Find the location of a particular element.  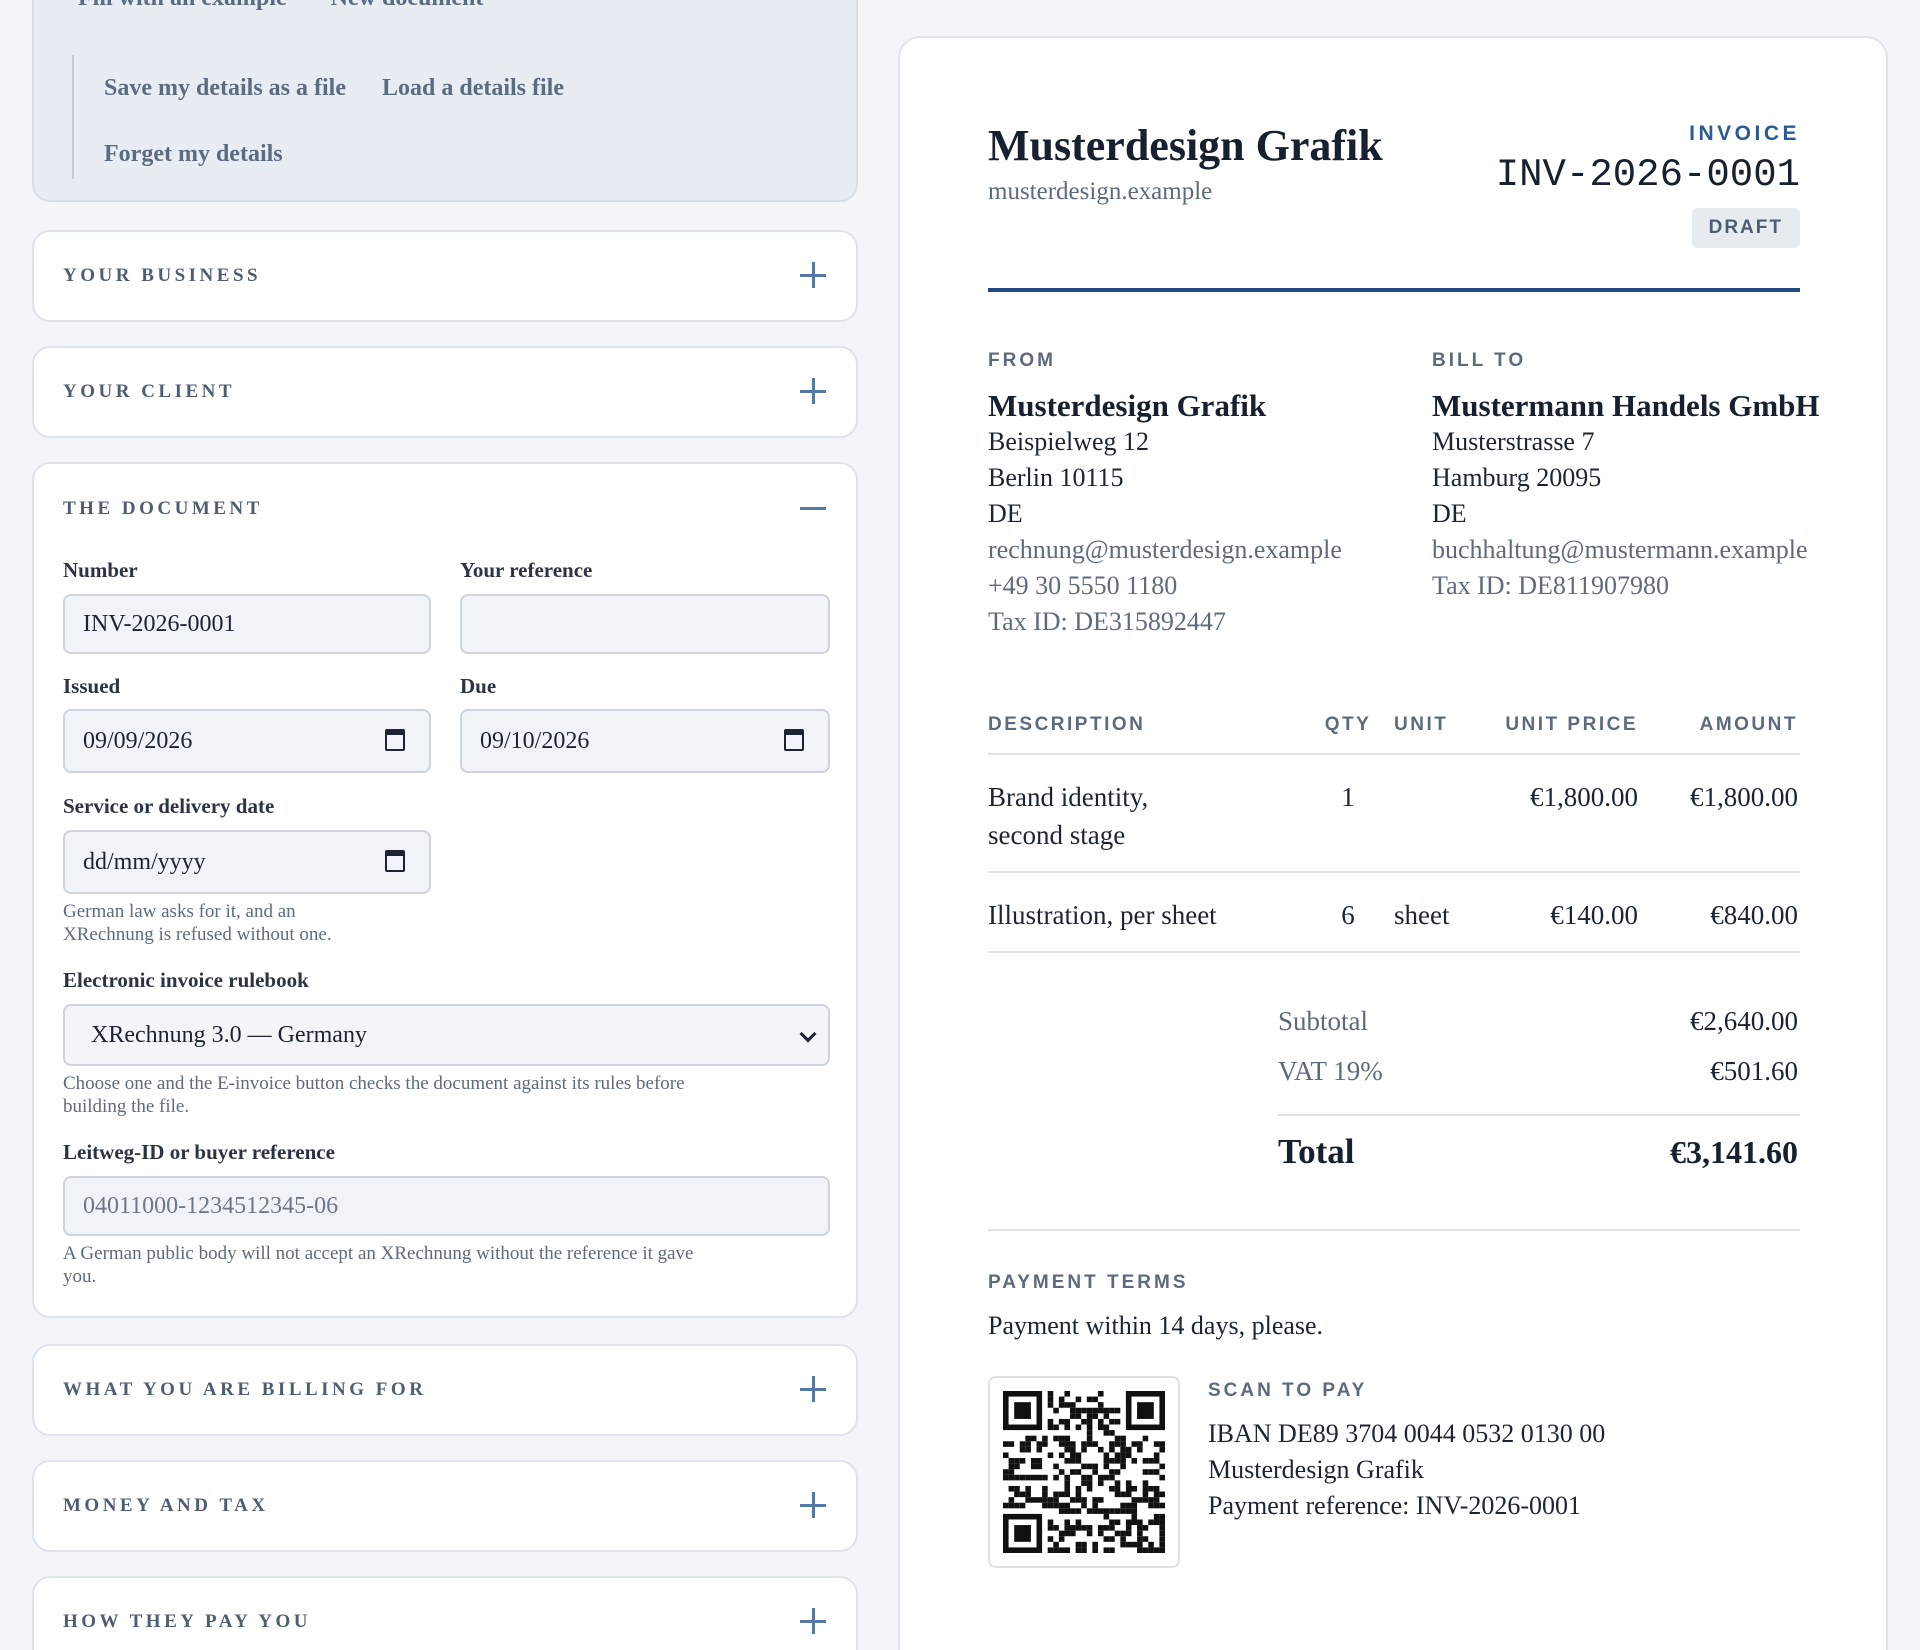

fill-example-button: Fill with an example is located at coordinates (182, 5).